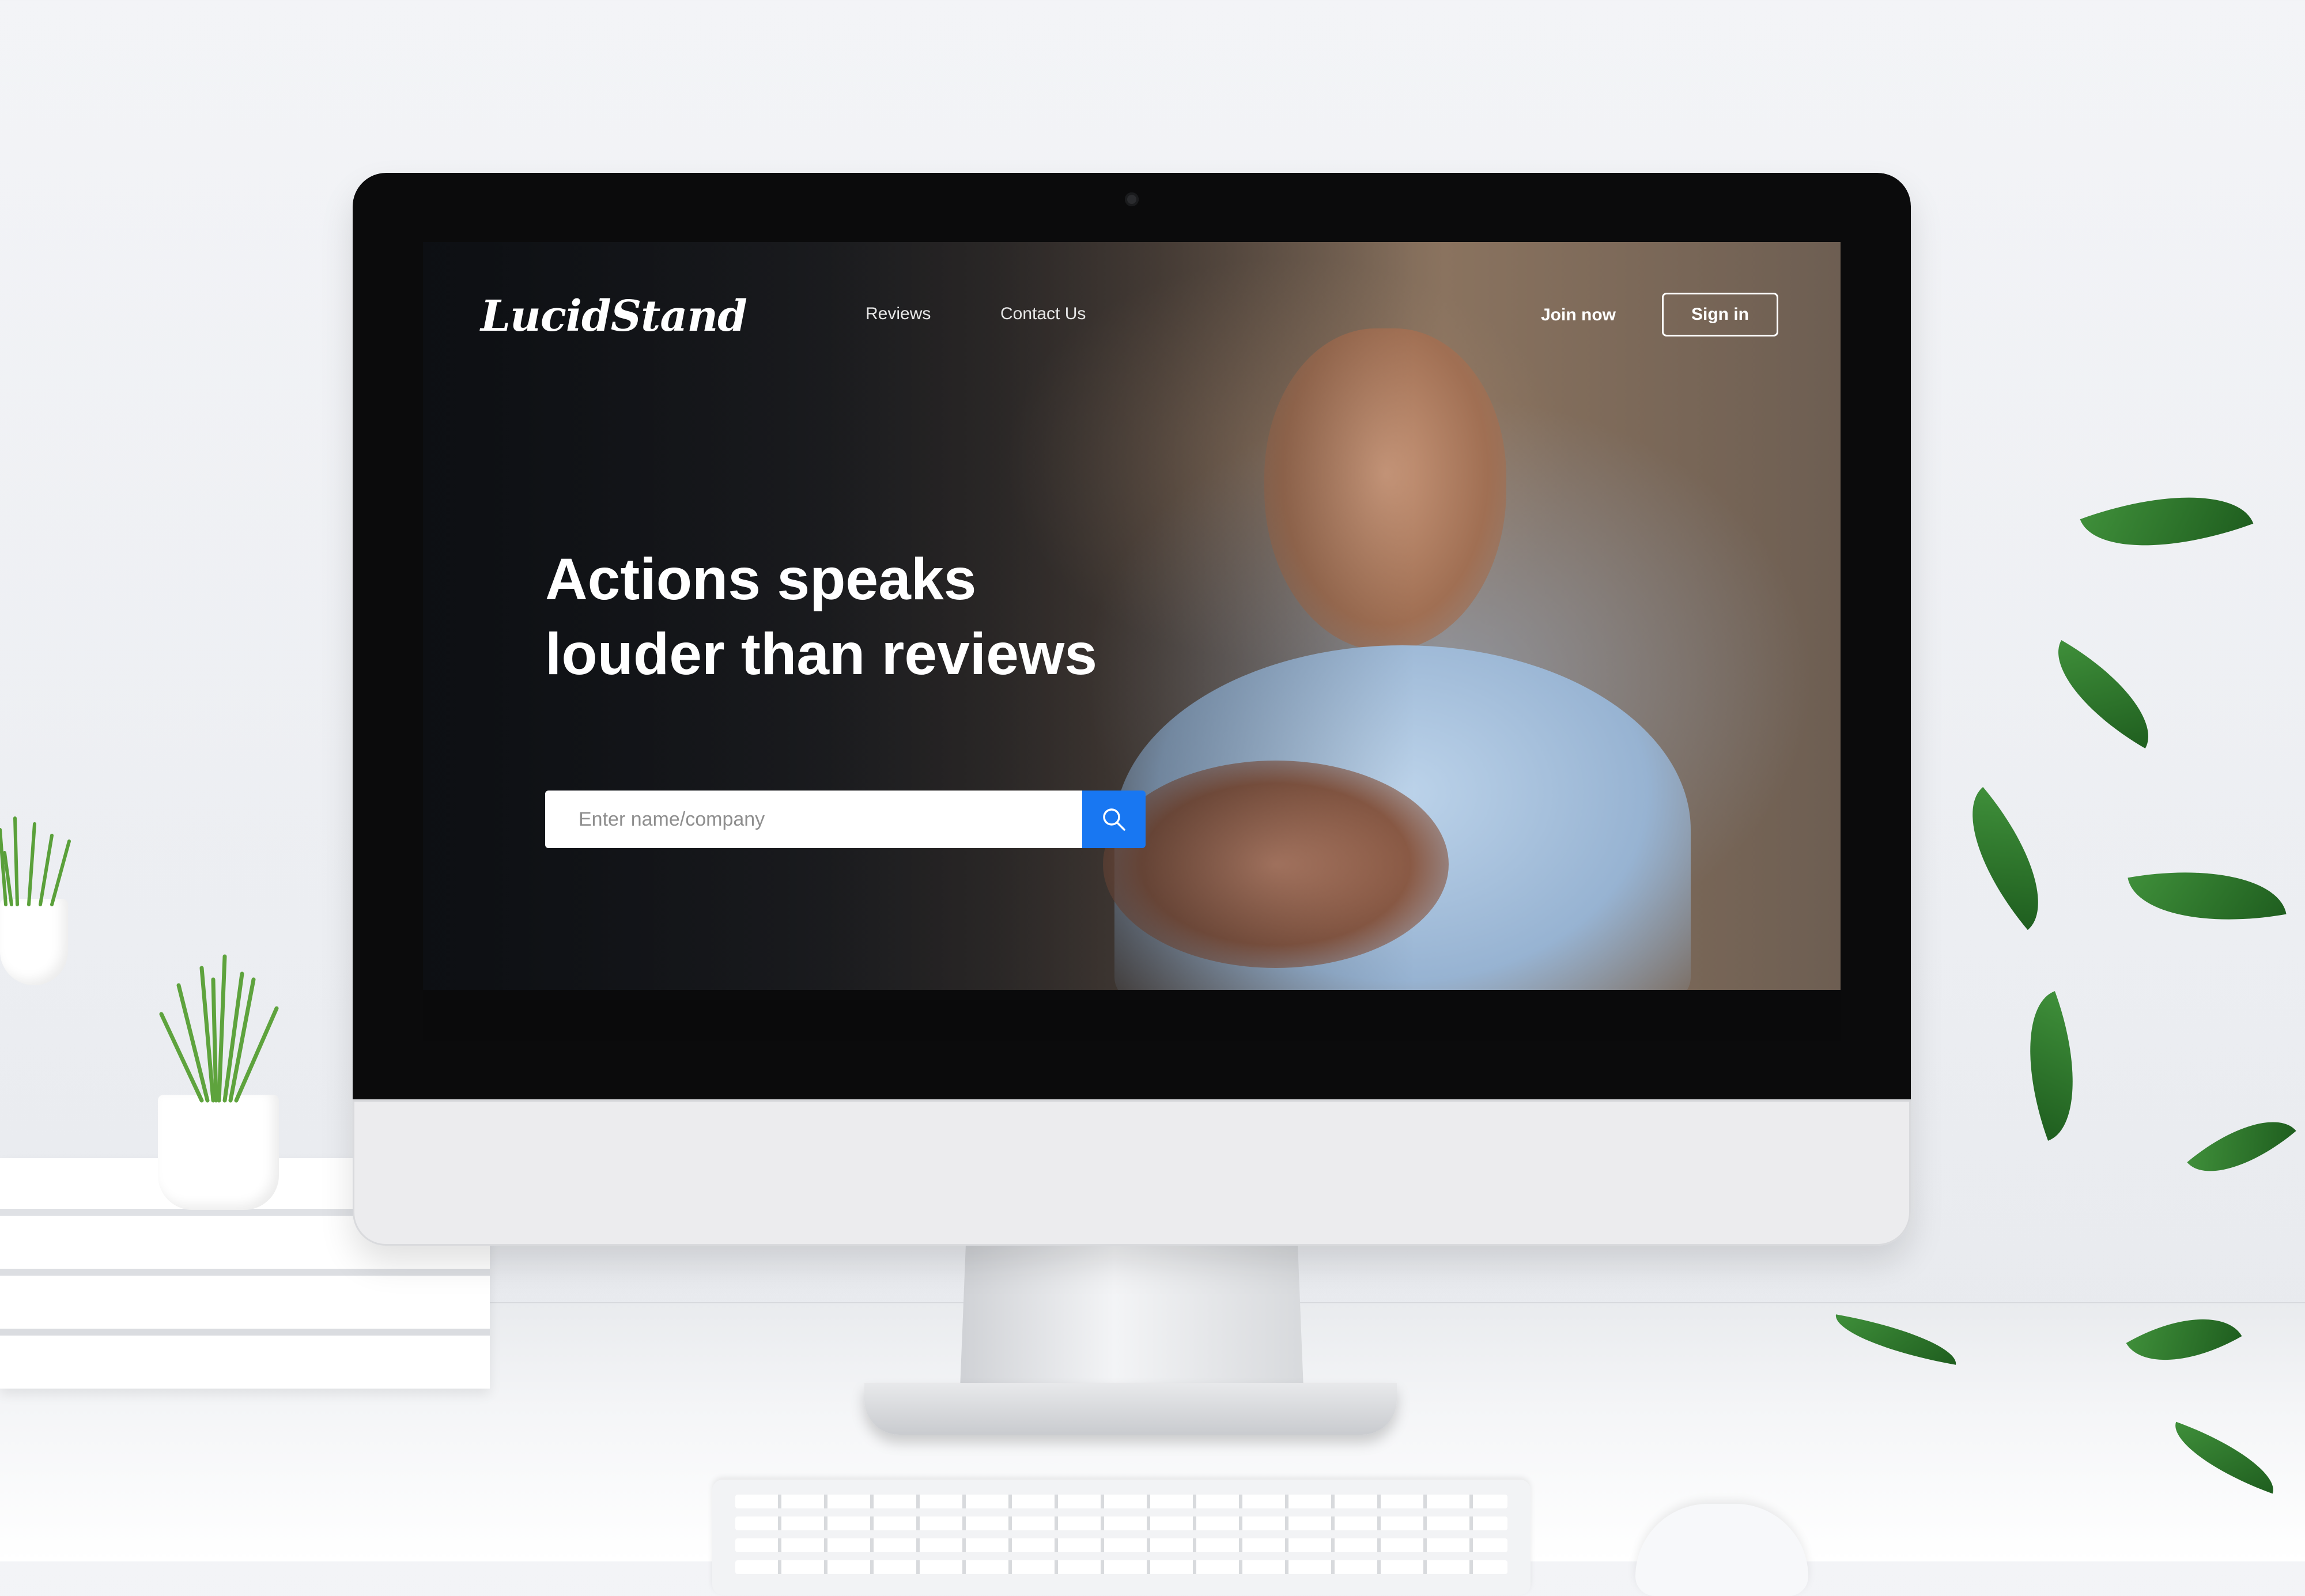 Image resolution: width=2305 pixels, height=1596 pixels. I want to click on search-bar, so click(846, 820).